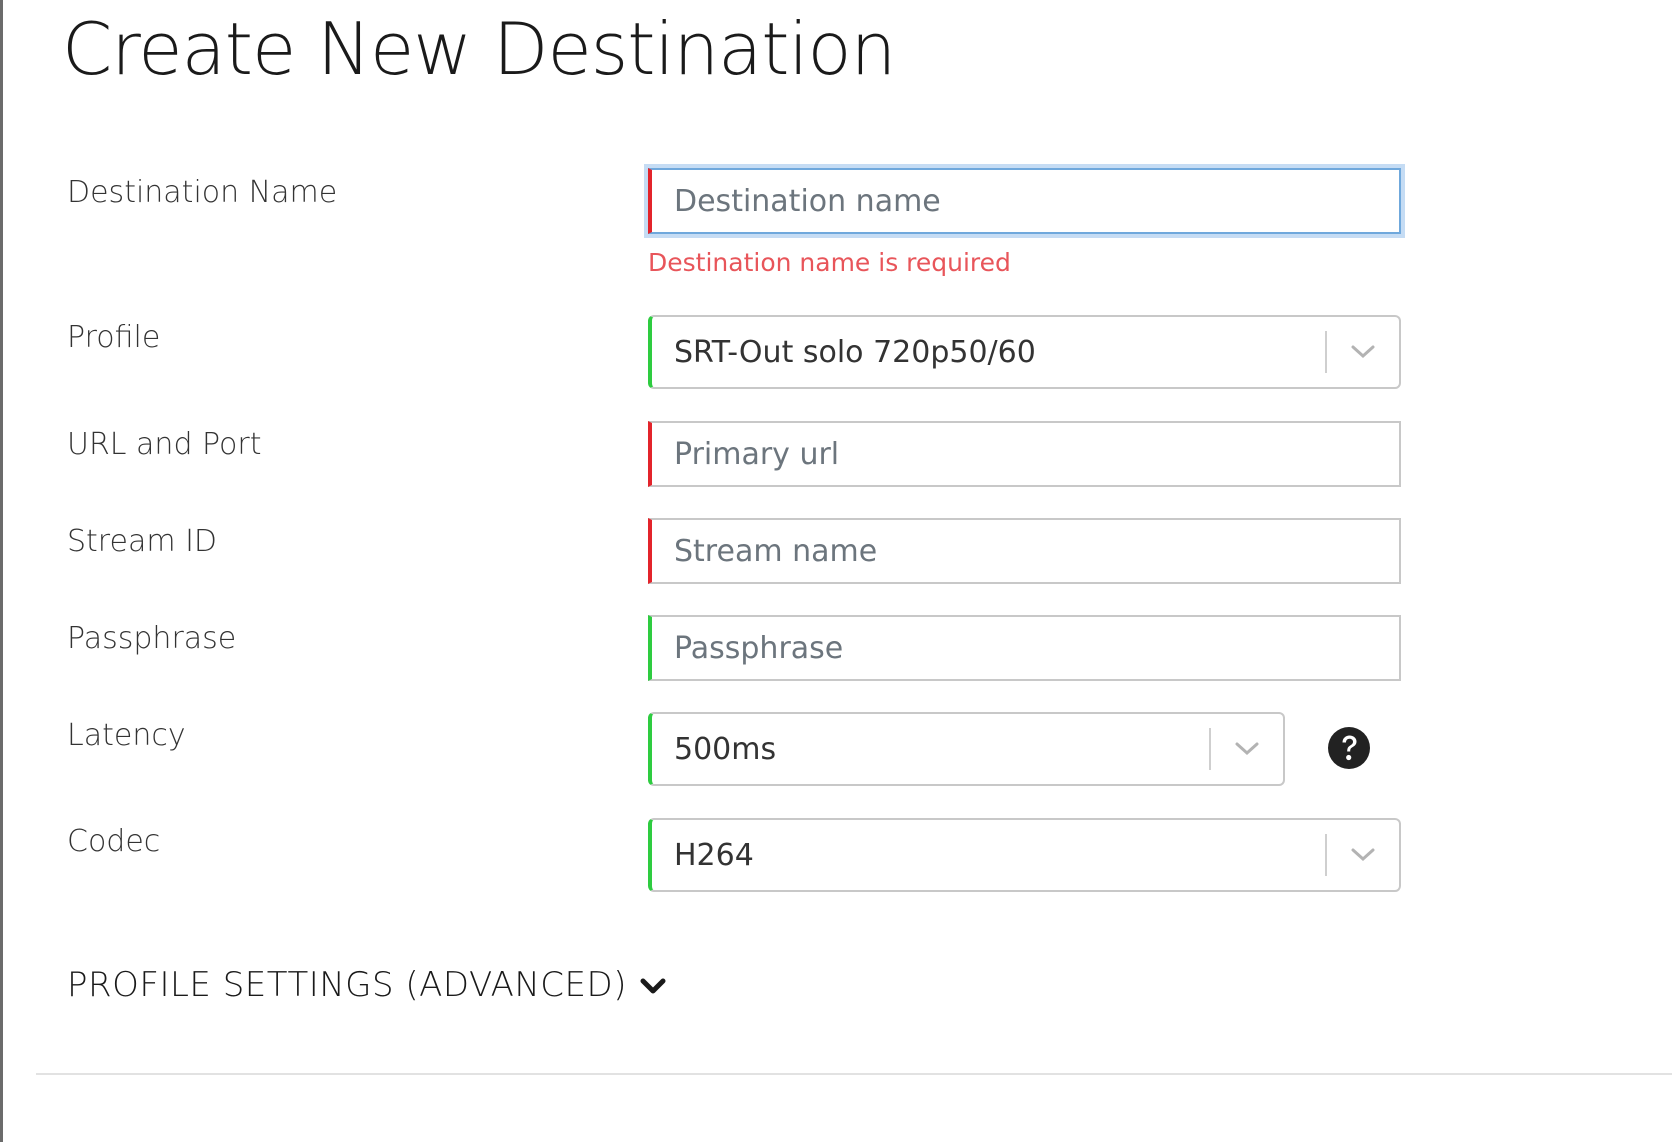  Describe the element at coordinates (1024, 648) in the screenshot. I see `passphrase-input: Passphrase` at that location.